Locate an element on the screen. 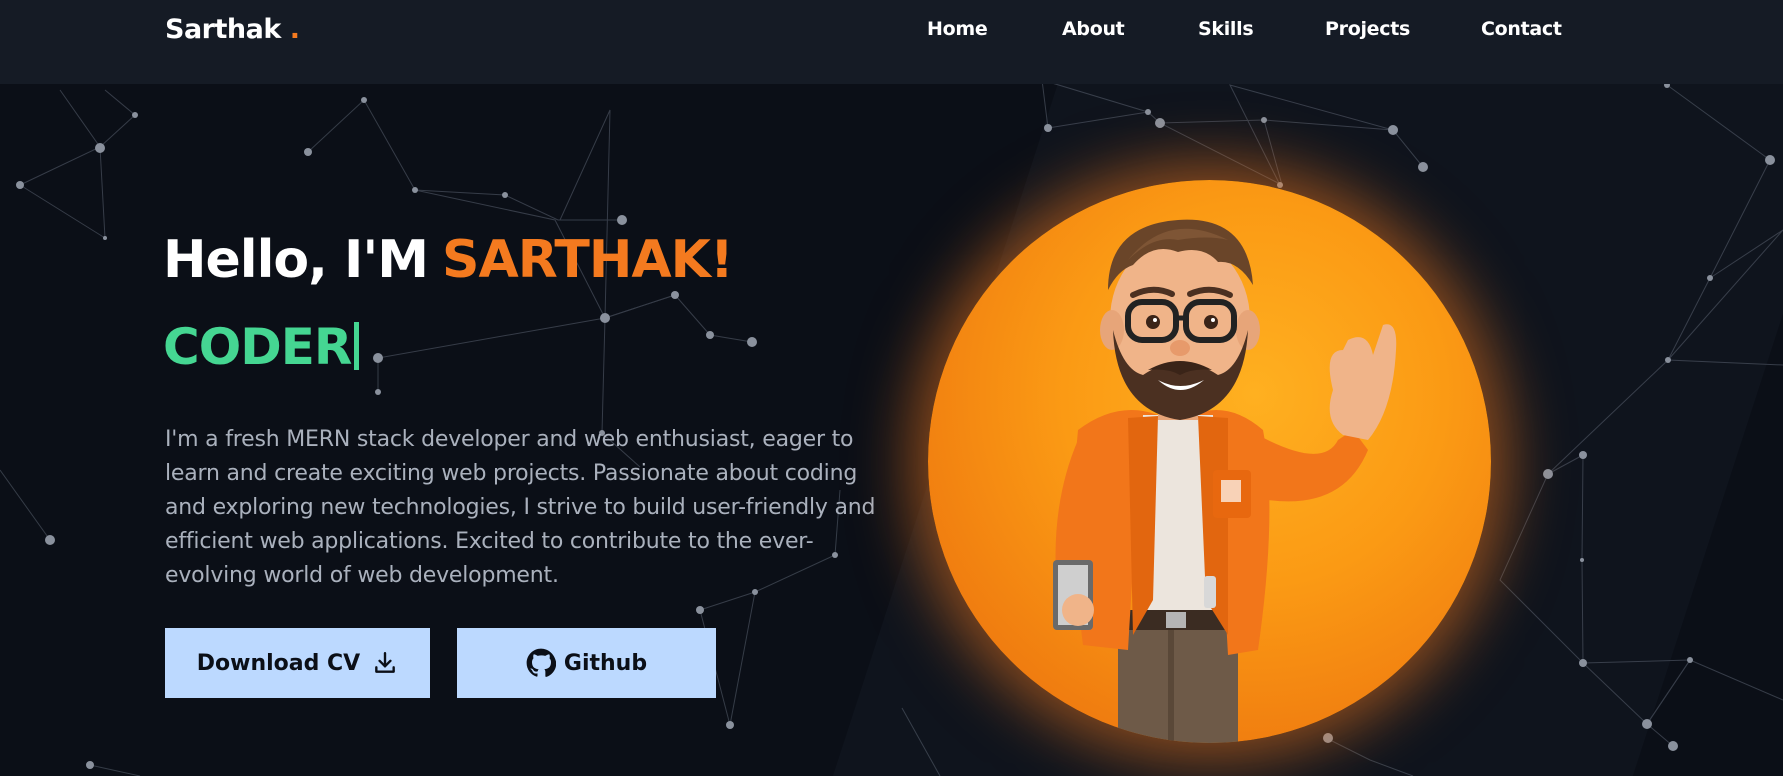 The width and height of the screenshot is (1783, 776). download-icon is located at coordinates (385, 663).